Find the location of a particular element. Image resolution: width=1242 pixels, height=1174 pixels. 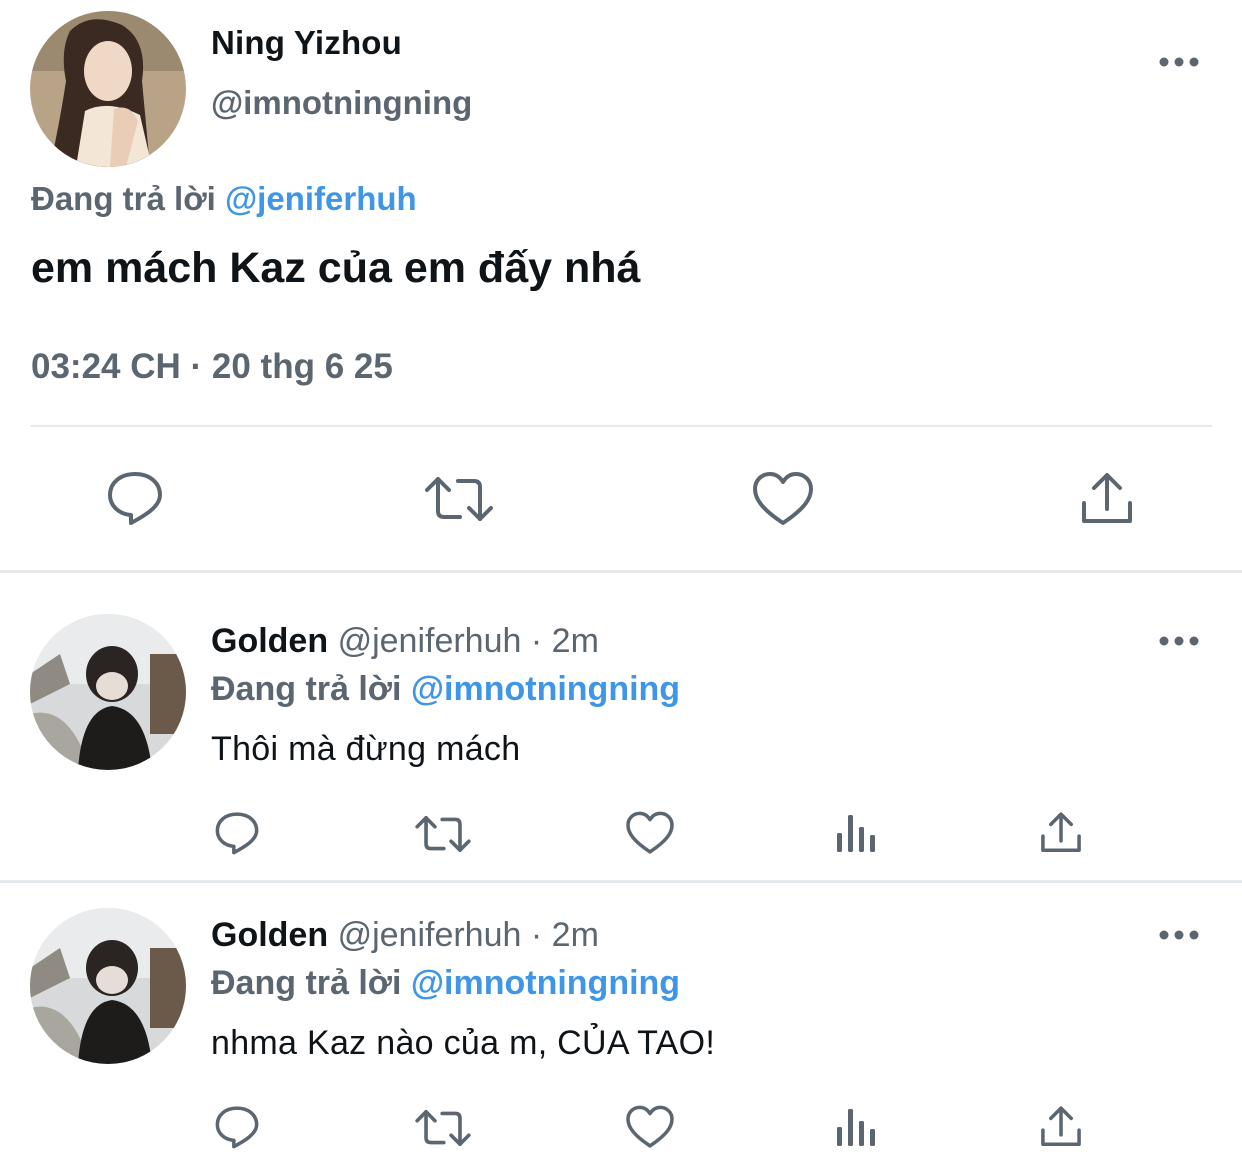

display-name: Ning Yizhou is located at coordinates (306, 43).